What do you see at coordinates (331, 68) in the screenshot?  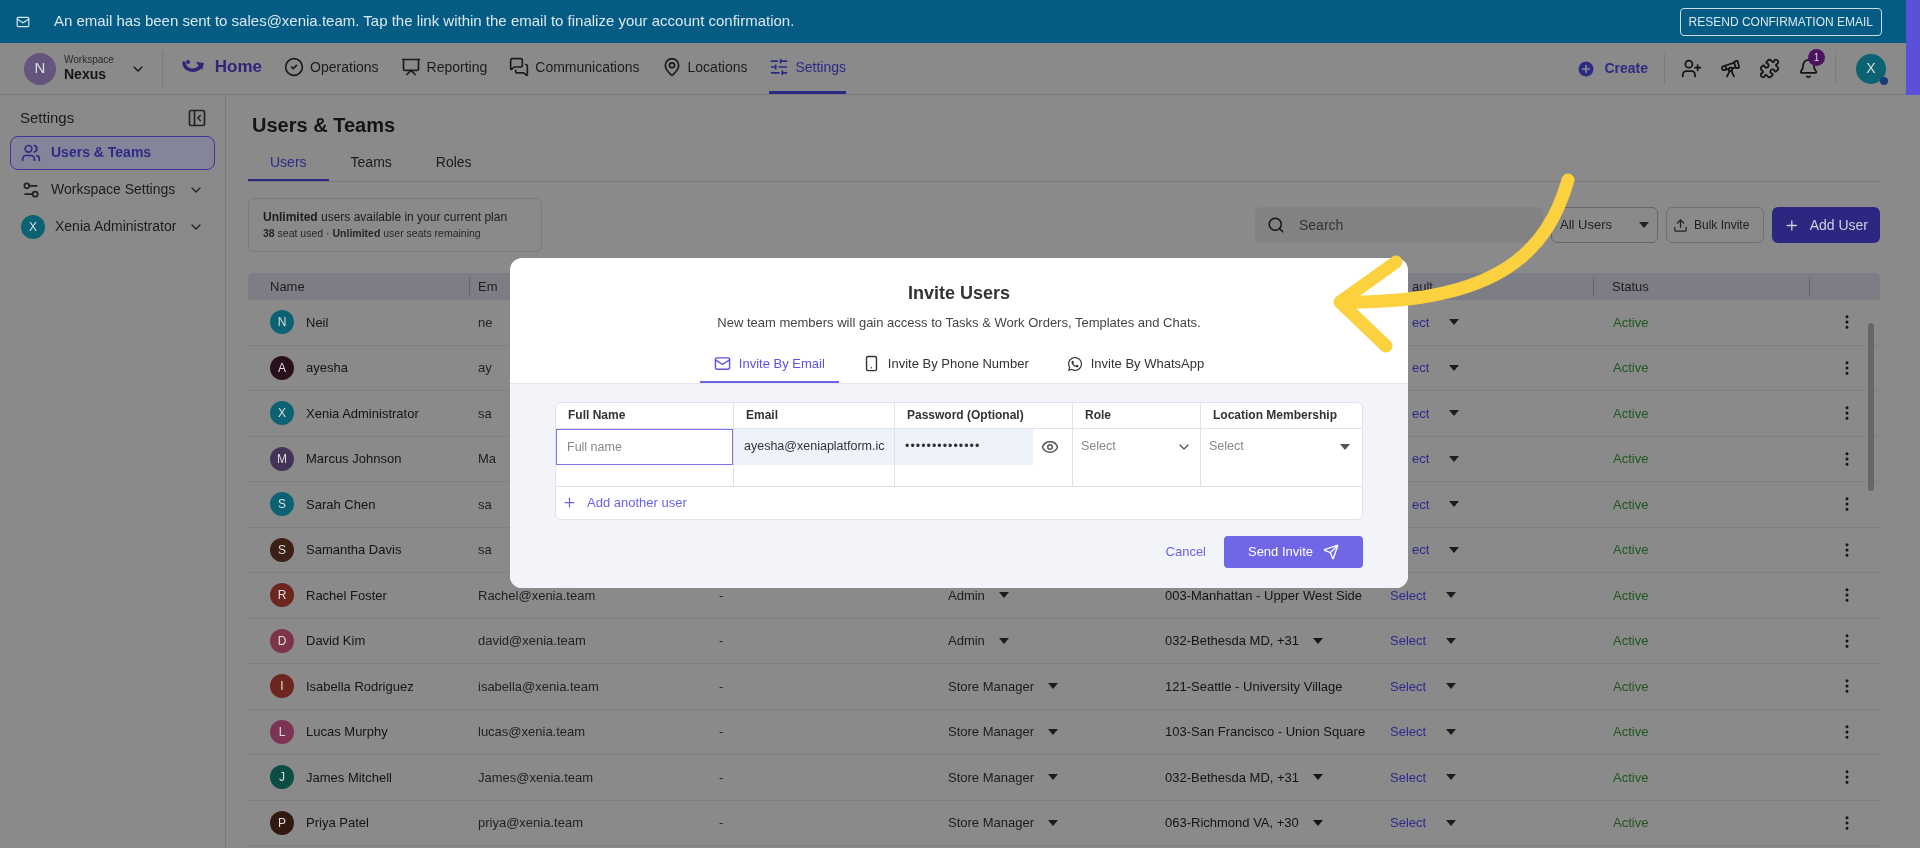 I see `nav-link: Operations` at bounding box center [331, 68].